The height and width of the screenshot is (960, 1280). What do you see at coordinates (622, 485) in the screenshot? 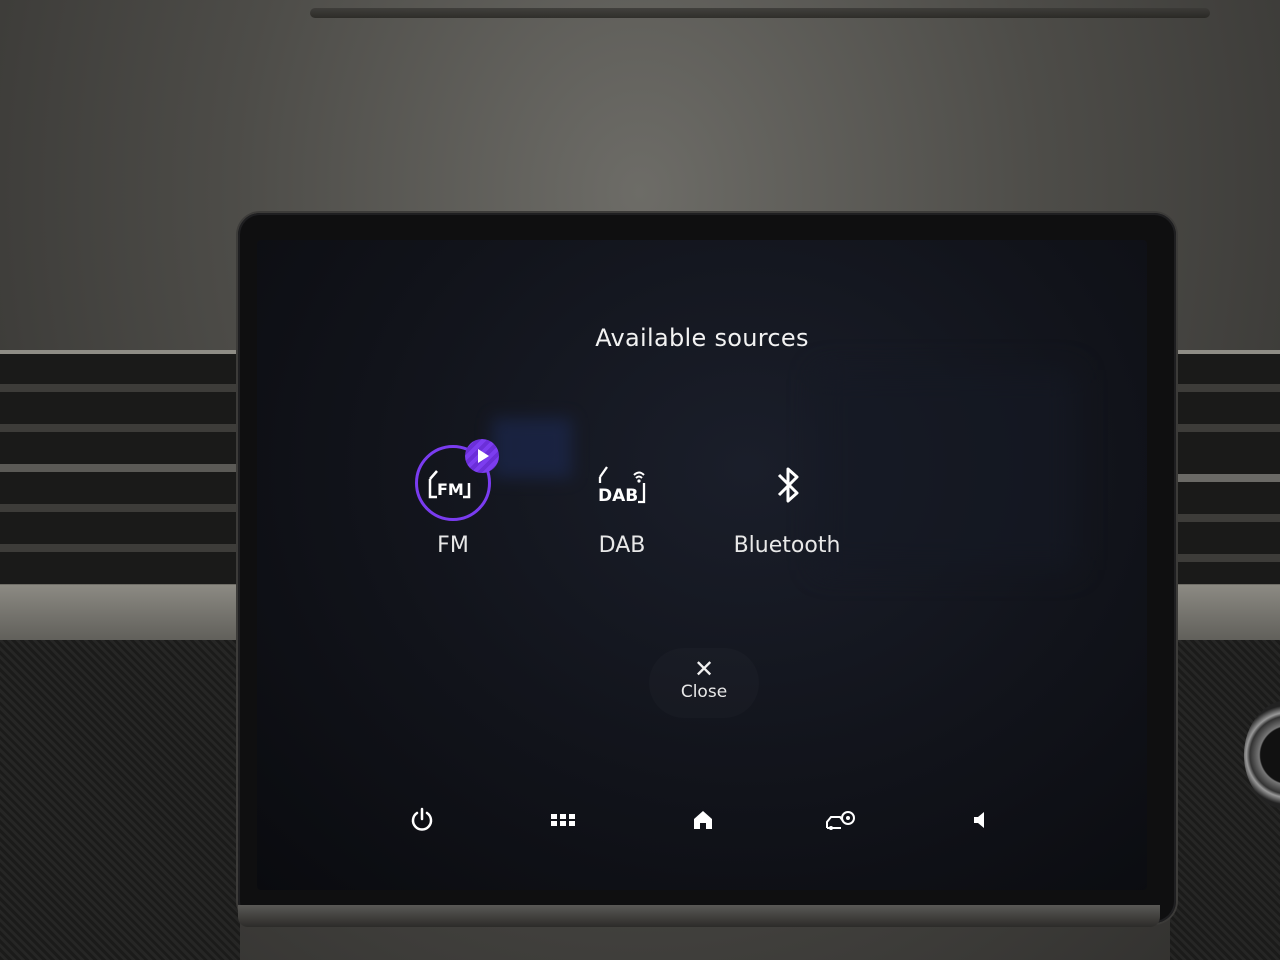
I see `dab-radio-icon: DAB` at bounding box center [622, 485].